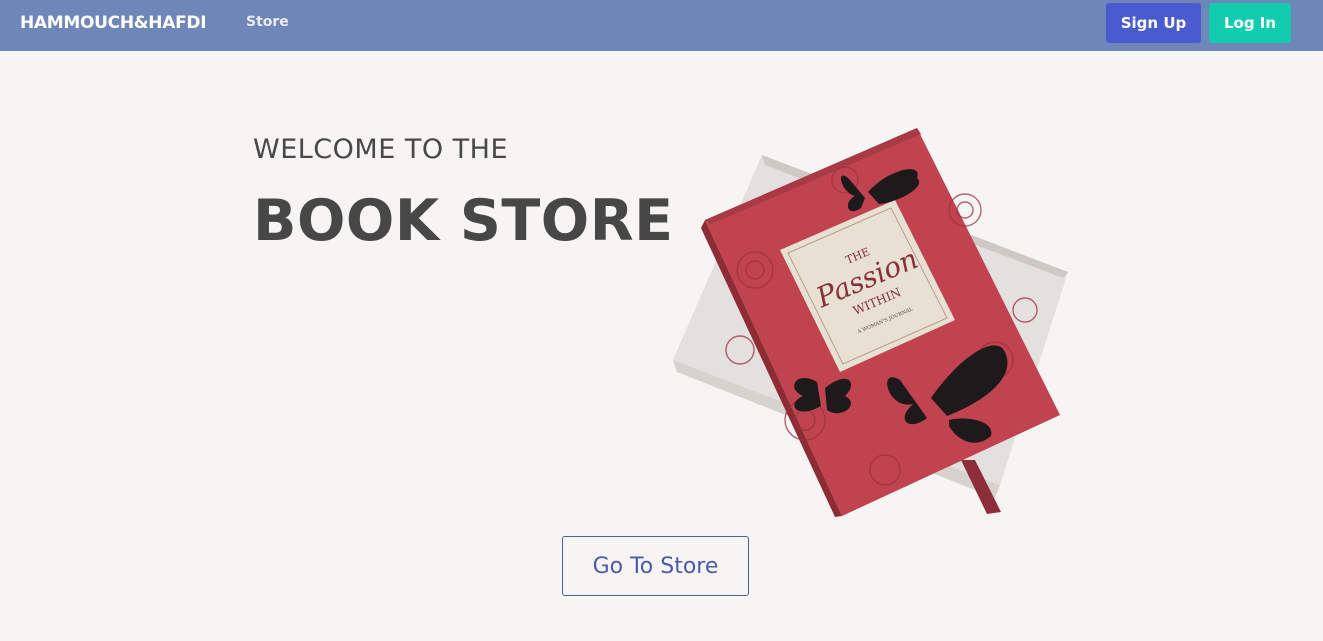 The image size is (1323, 641). I want to click on hero-title: BOOK STORE, so click(463, 221).